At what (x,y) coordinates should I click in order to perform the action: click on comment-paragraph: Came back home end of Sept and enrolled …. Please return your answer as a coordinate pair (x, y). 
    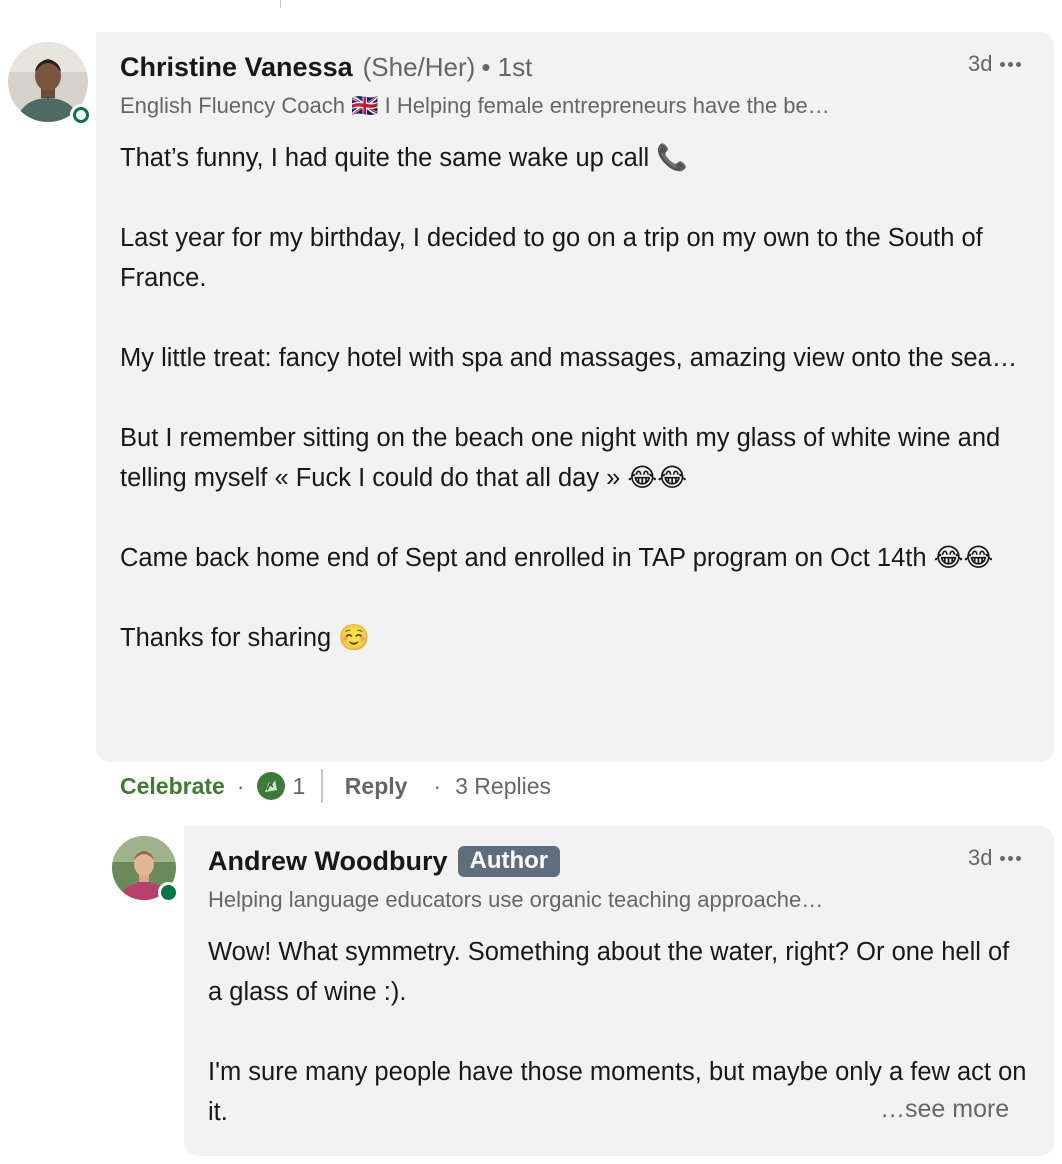
    Looking at the image, I should click on (557, 558).